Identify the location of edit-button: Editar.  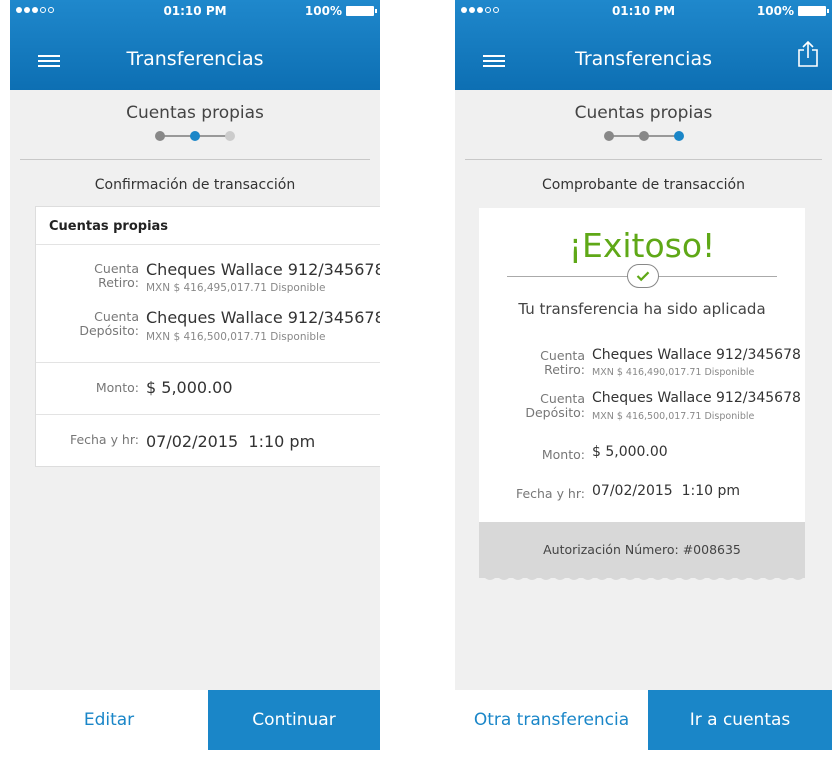
(109, 720).